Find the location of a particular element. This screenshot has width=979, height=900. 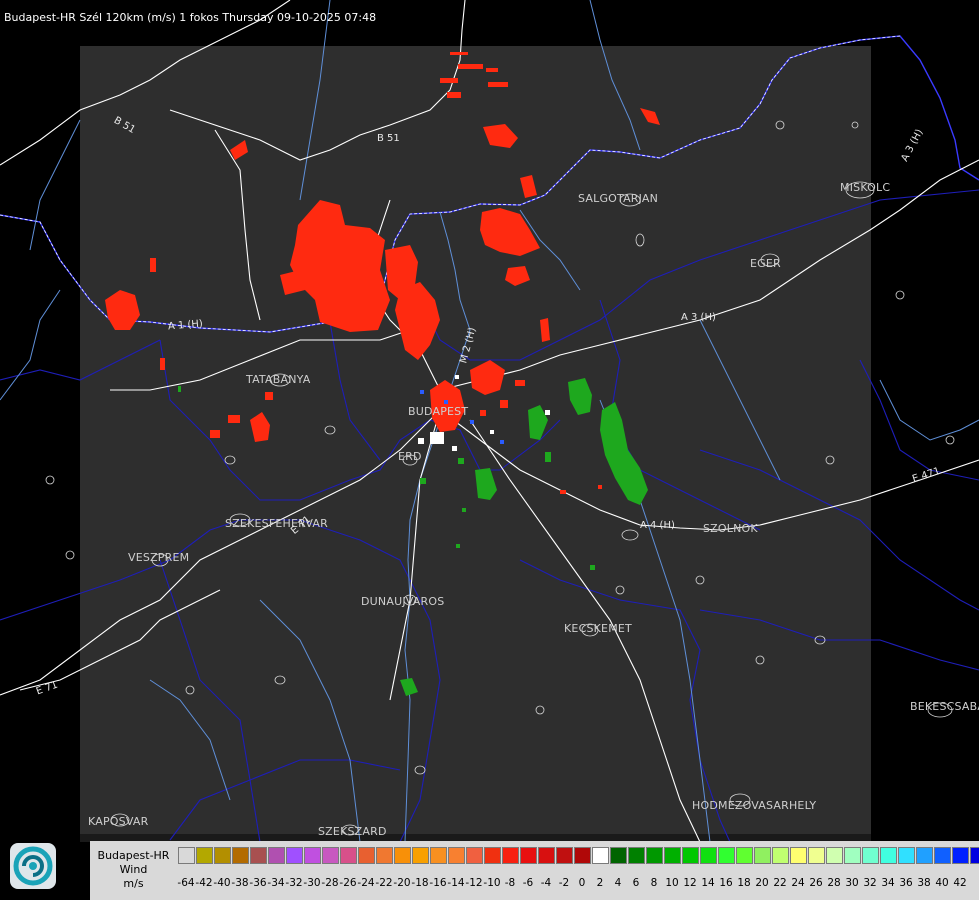

legend-tick-label: 38 is located at coordinates (924, 883).